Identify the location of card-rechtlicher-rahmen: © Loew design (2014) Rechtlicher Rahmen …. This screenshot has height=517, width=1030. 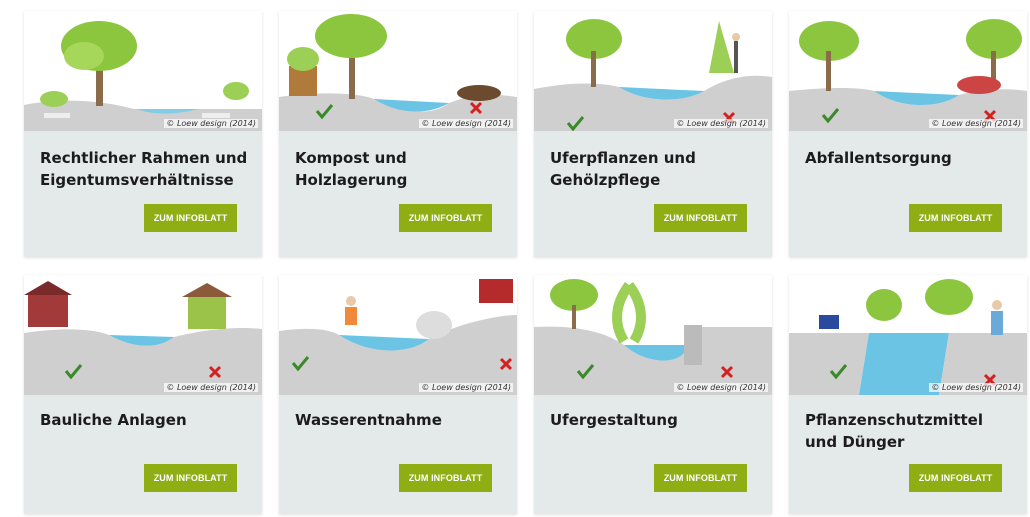
(143, 134).